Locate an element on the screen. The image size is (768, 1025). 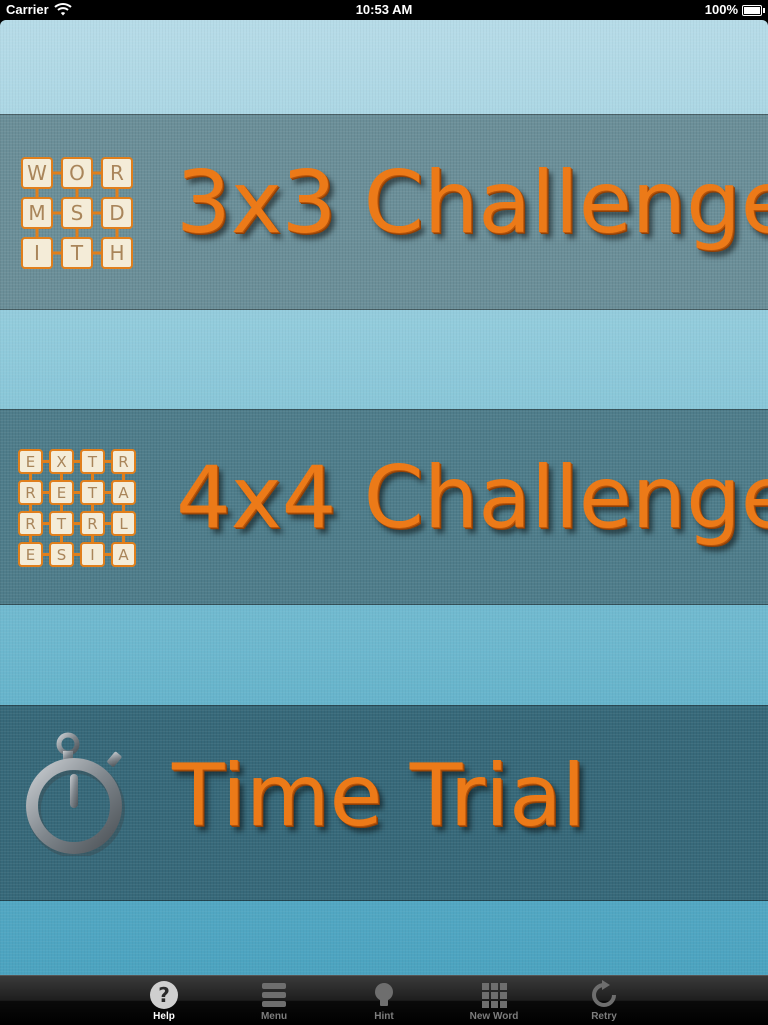
menu-item-label: 3x3 Challenge is located at coordinates (472, 203).